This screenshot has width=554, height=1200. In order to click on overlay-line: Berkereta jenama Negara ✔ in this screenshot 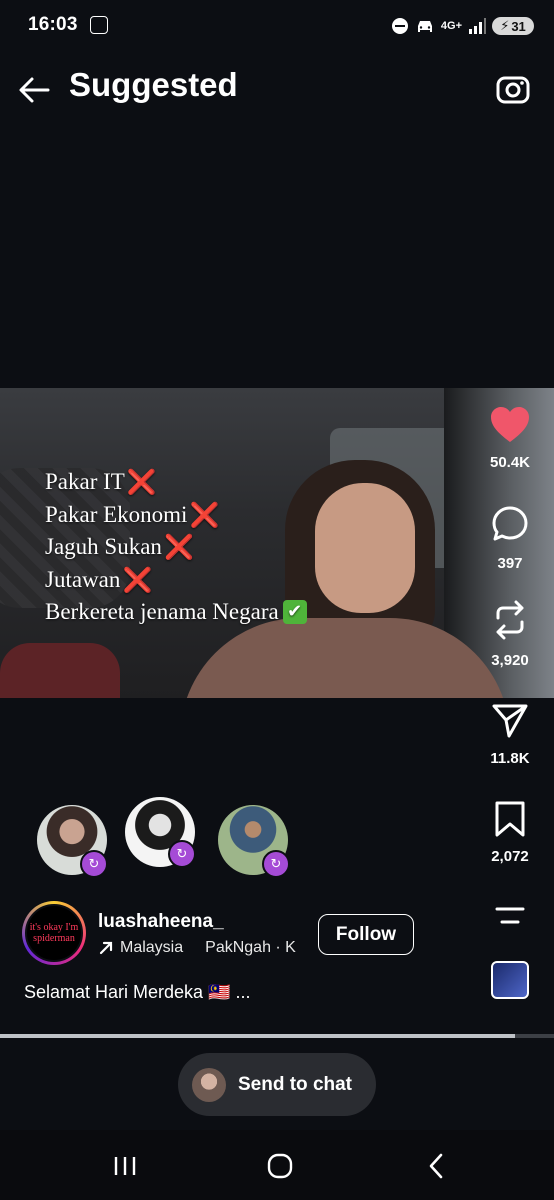, I will do `click(176, 612)`.